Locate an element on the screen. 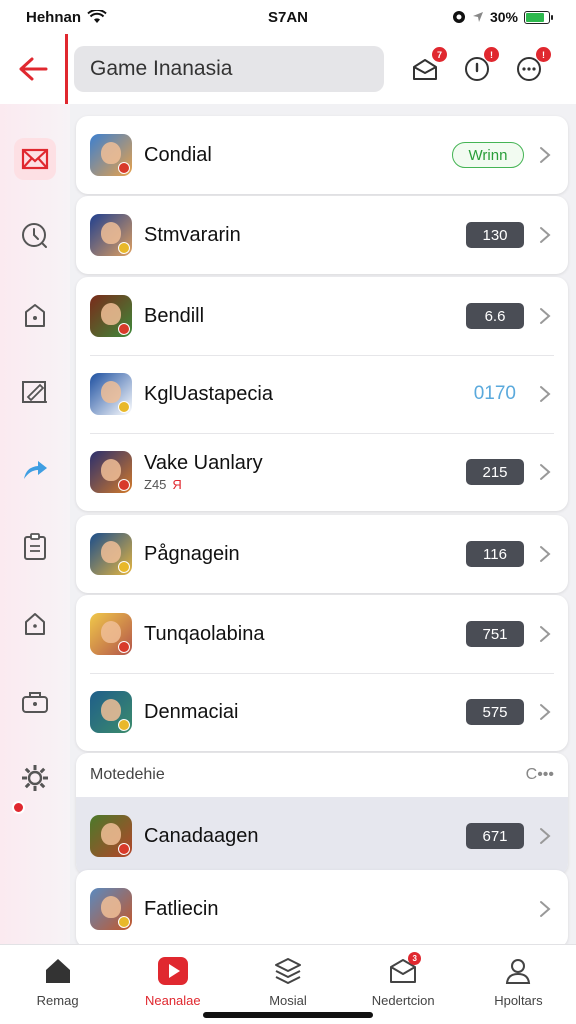 The image size is (576, 1024). briefcase-icon is located at coordinates (35, 702).